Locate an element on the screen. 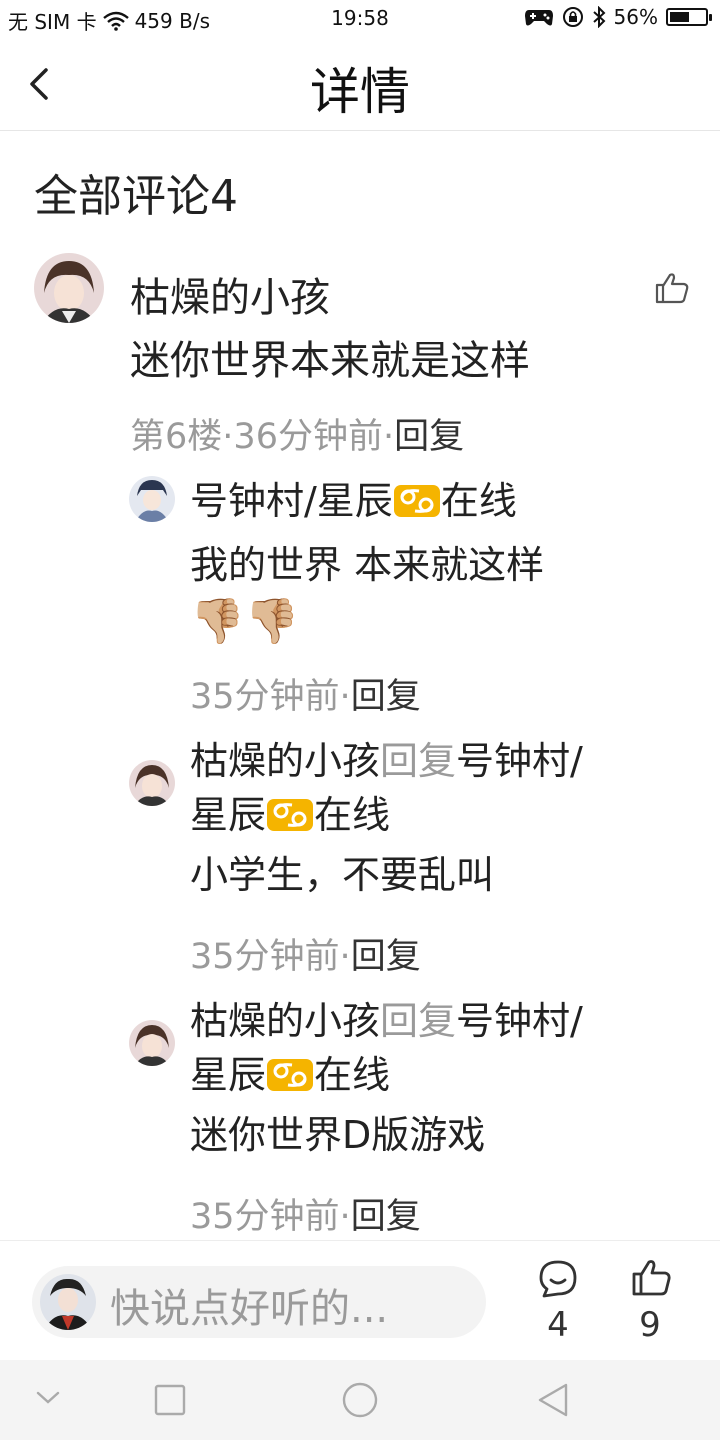 The height and width of the screenshot is (1440, 720). reply-author: 号钟村/星辰 is located at coordinates (291, 501).